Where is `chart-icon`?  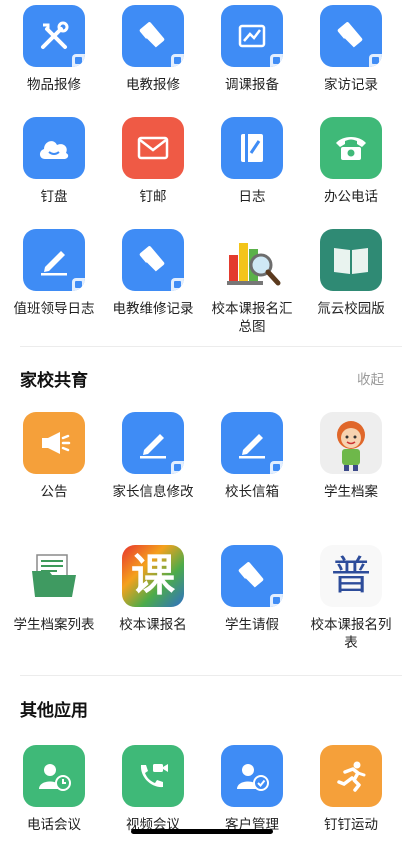 chart-icon is located at coordinates (252, 36).